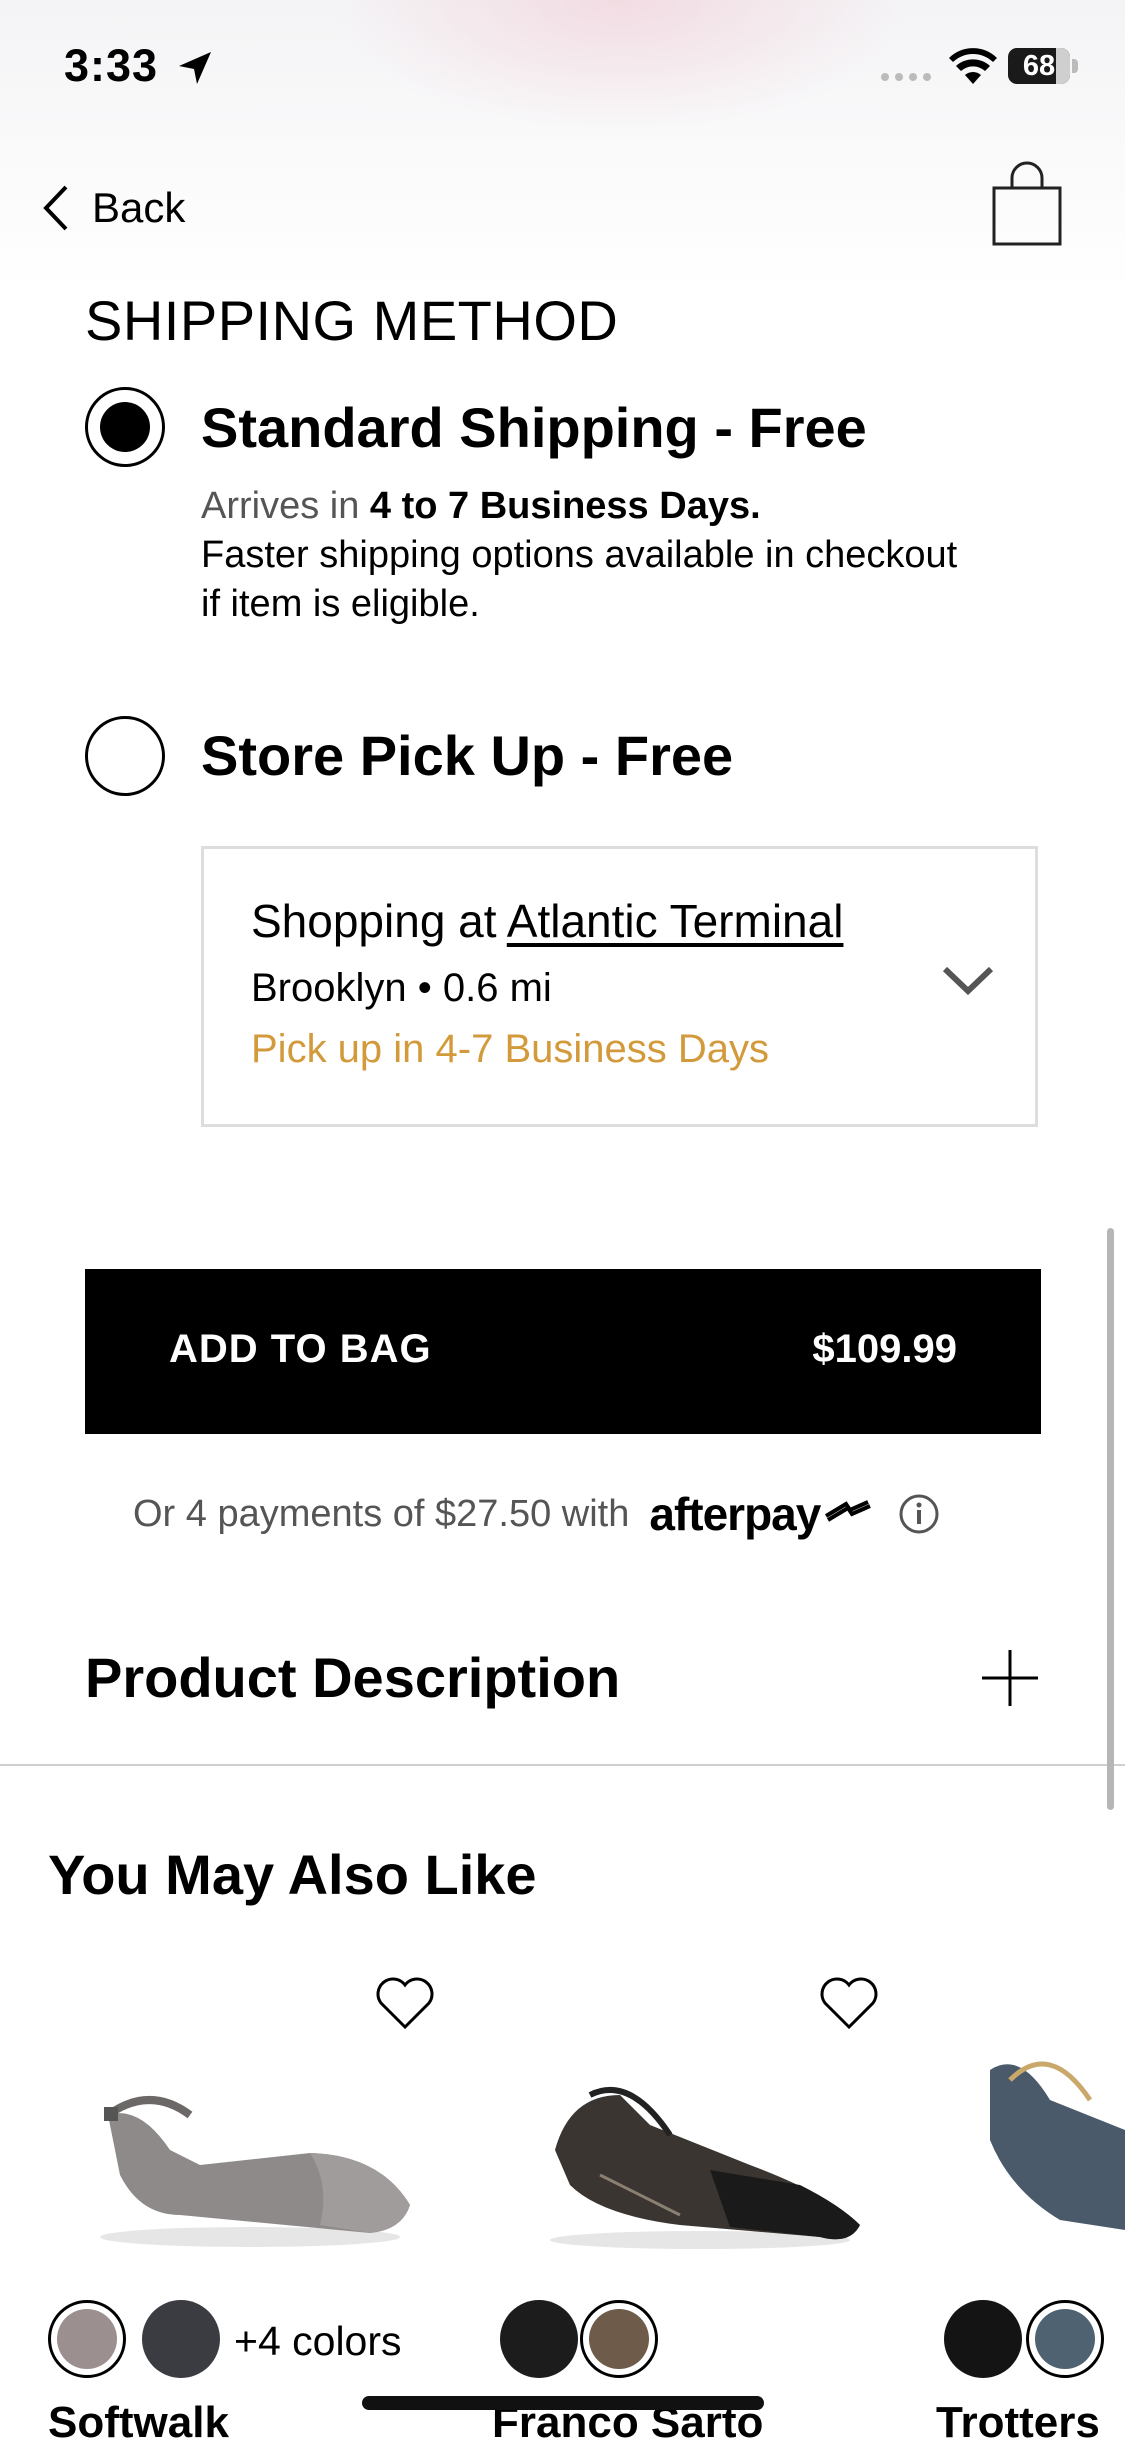 This screenshot has width=1125, height=2448. I want to click on add-to-bag-label: ADD TO BAG, so click(300, 1349).